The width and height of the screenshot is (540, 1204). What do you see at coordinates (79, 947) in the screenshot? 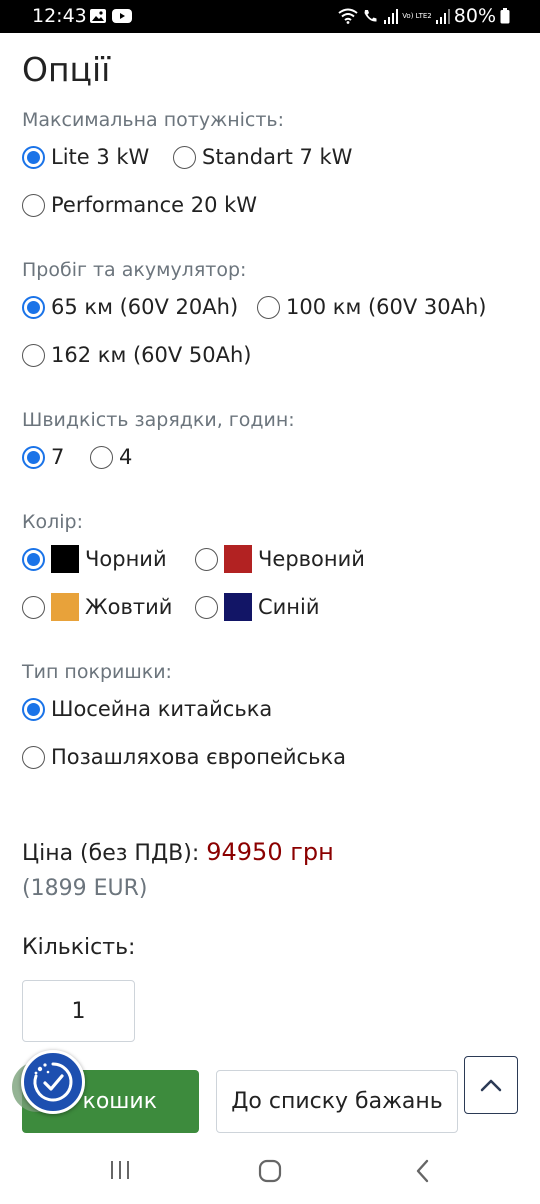
I see `quantity-label: Кількість:` at bounding box center [79, 947].